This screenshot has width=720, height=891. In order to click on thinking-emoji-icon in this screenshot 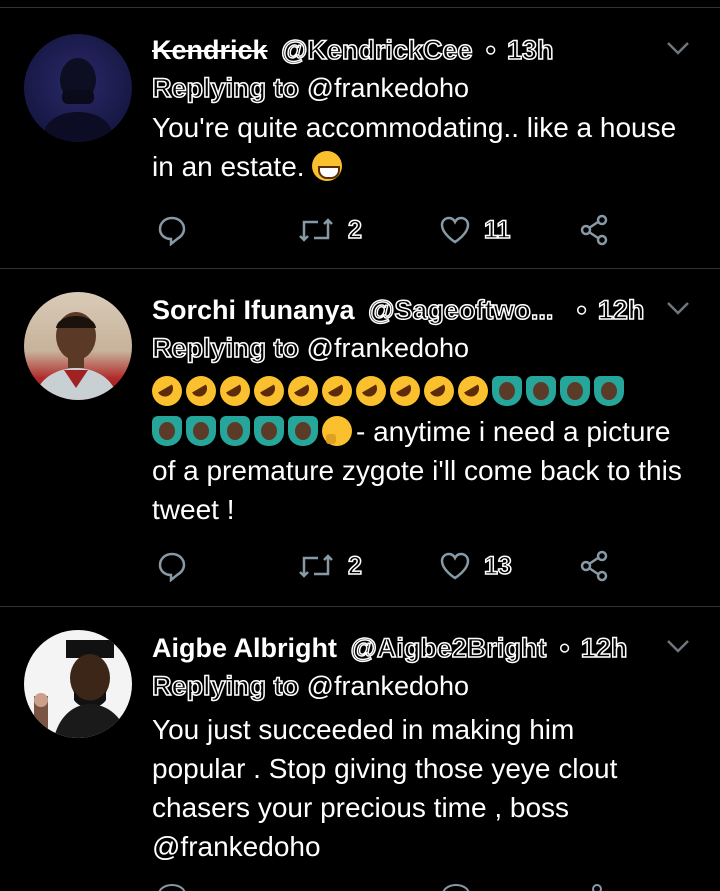, I will do `click(337, 431)`.